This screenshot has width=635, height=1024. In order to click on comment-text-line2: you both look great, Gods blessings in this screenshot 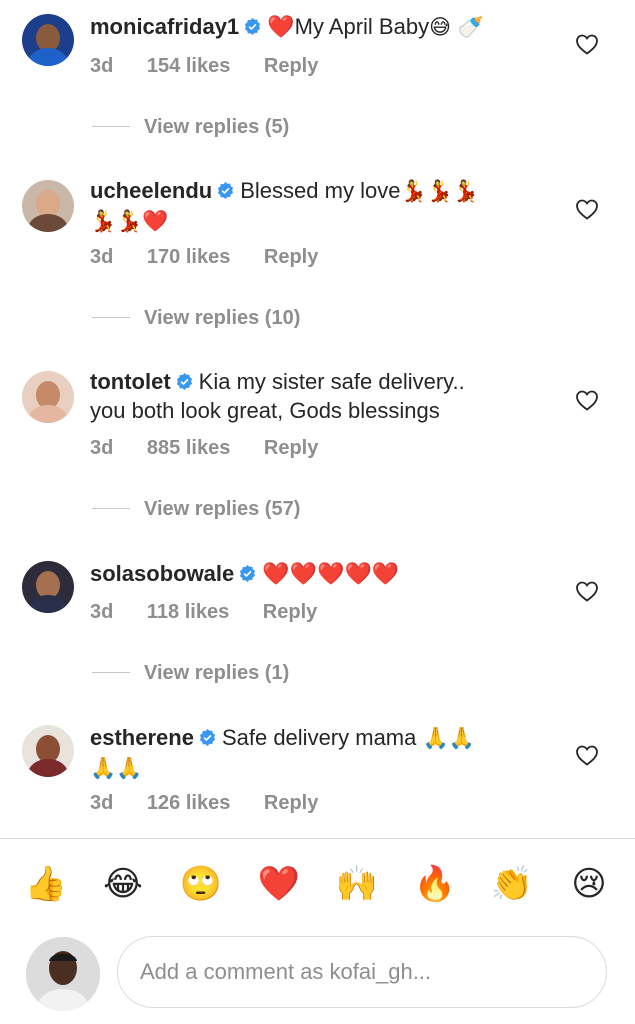, I will do `click(265, 410)`.